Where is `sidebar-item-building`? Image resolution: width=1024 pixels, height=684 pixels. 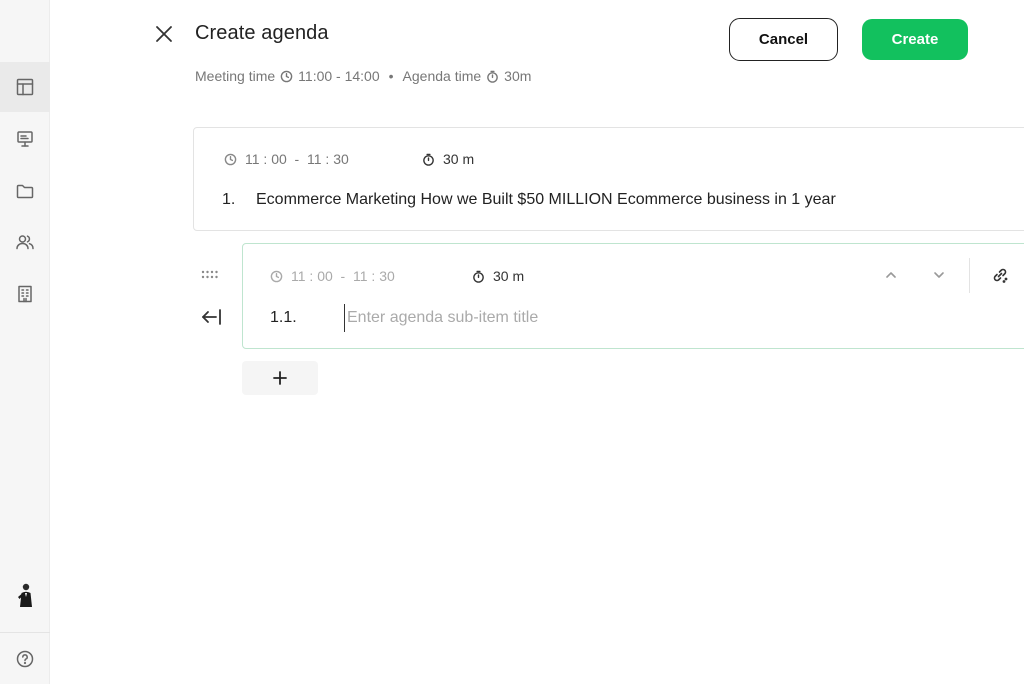
sidebar-item-building is located at coordinates (25, 294).